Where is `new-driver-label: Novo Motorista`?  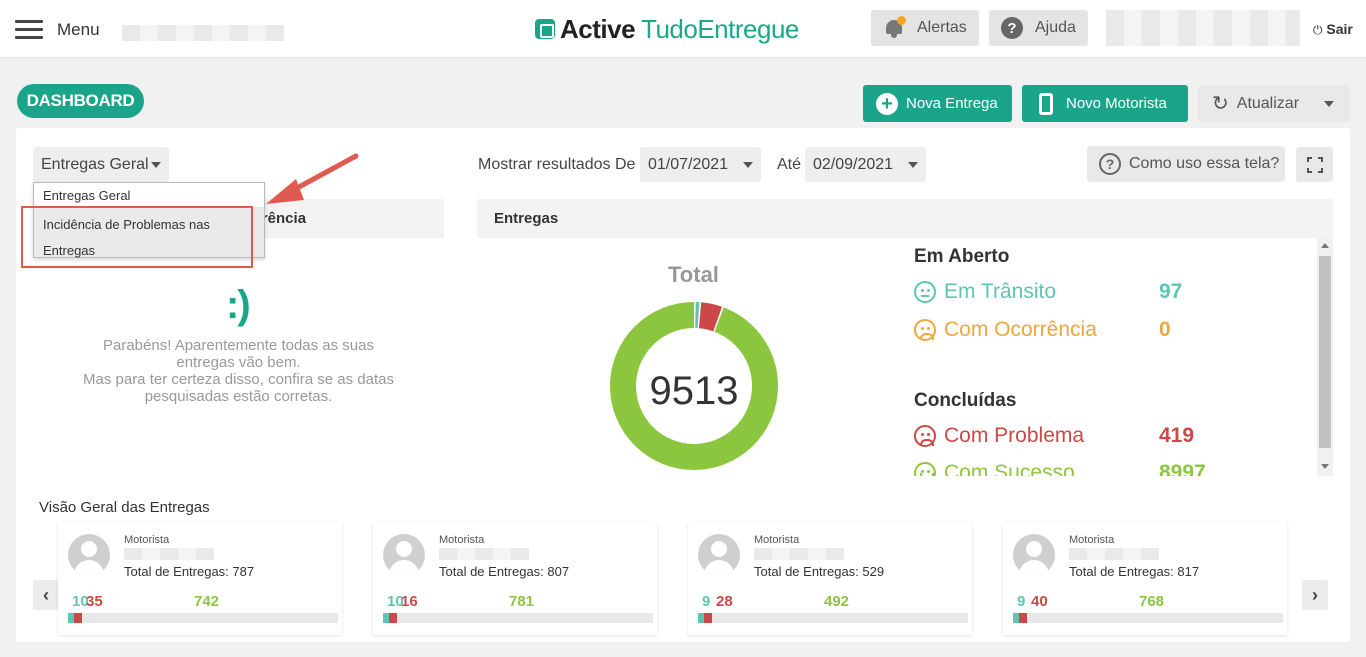
new-driver-label: Novo Motorista is located at coordinates (1116, 103).